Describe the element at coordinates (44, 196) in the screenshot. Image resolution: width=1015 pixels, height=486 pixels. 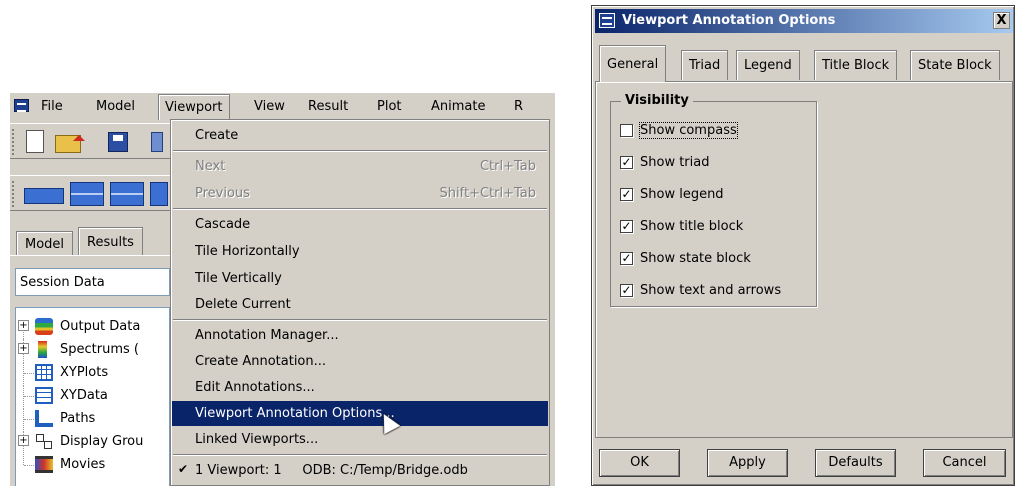
I see `viewport-single-icon` at that location.